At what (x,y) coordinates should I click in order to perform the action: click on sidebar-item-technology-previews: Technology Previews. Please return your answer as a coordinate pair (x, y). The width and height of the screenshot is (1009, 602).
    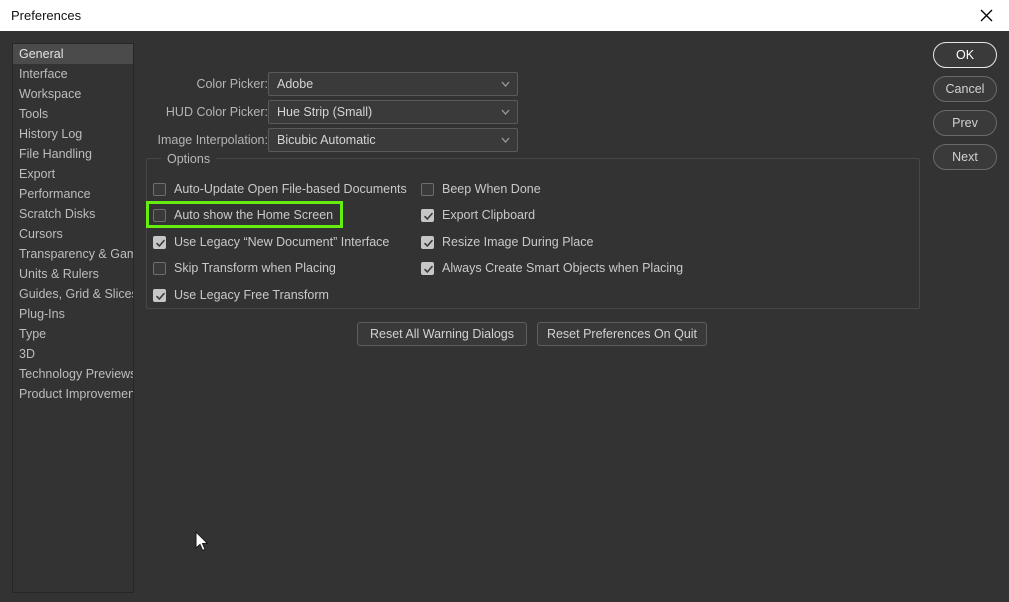
    Looking at the image, I should click on (73, 374).